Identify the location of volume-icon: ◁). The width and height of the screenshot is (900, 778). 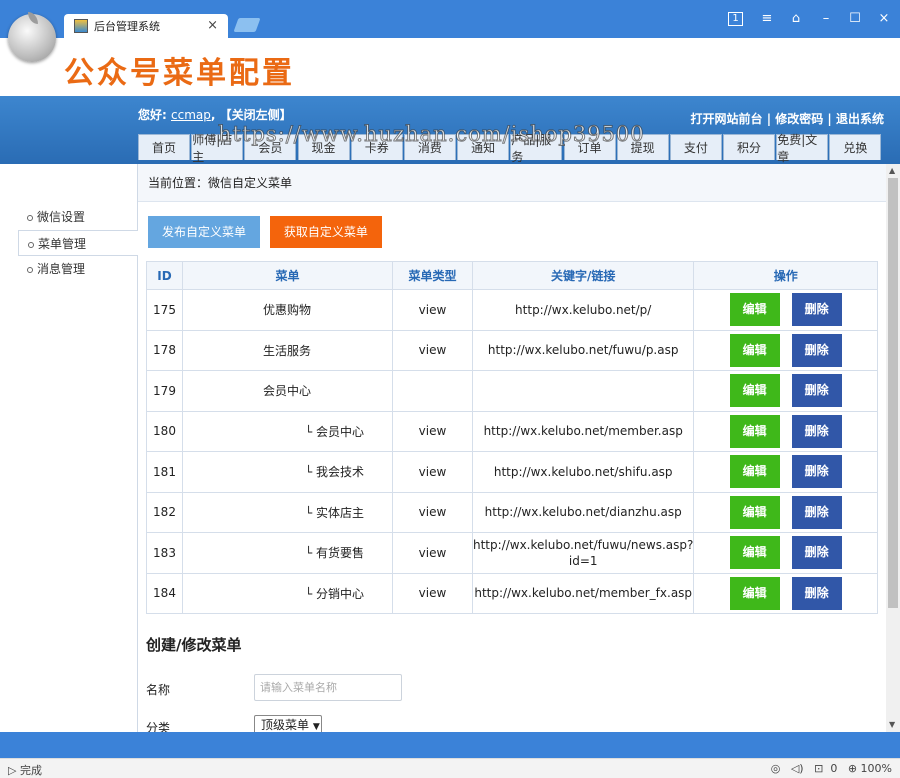
(797, 768).